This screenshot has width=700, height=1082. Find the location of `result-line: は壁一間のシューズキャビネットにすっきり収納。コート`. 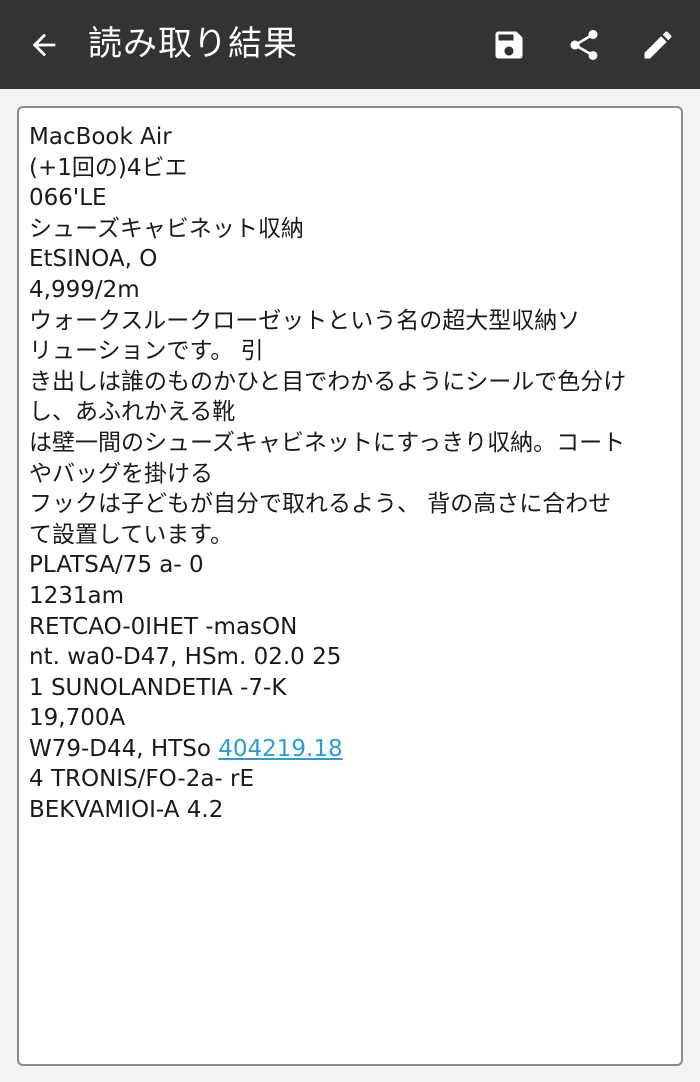

result-line: は壁一間のシューズキャビネットにすっきり収納。コート is located at coordinates (327, 442).